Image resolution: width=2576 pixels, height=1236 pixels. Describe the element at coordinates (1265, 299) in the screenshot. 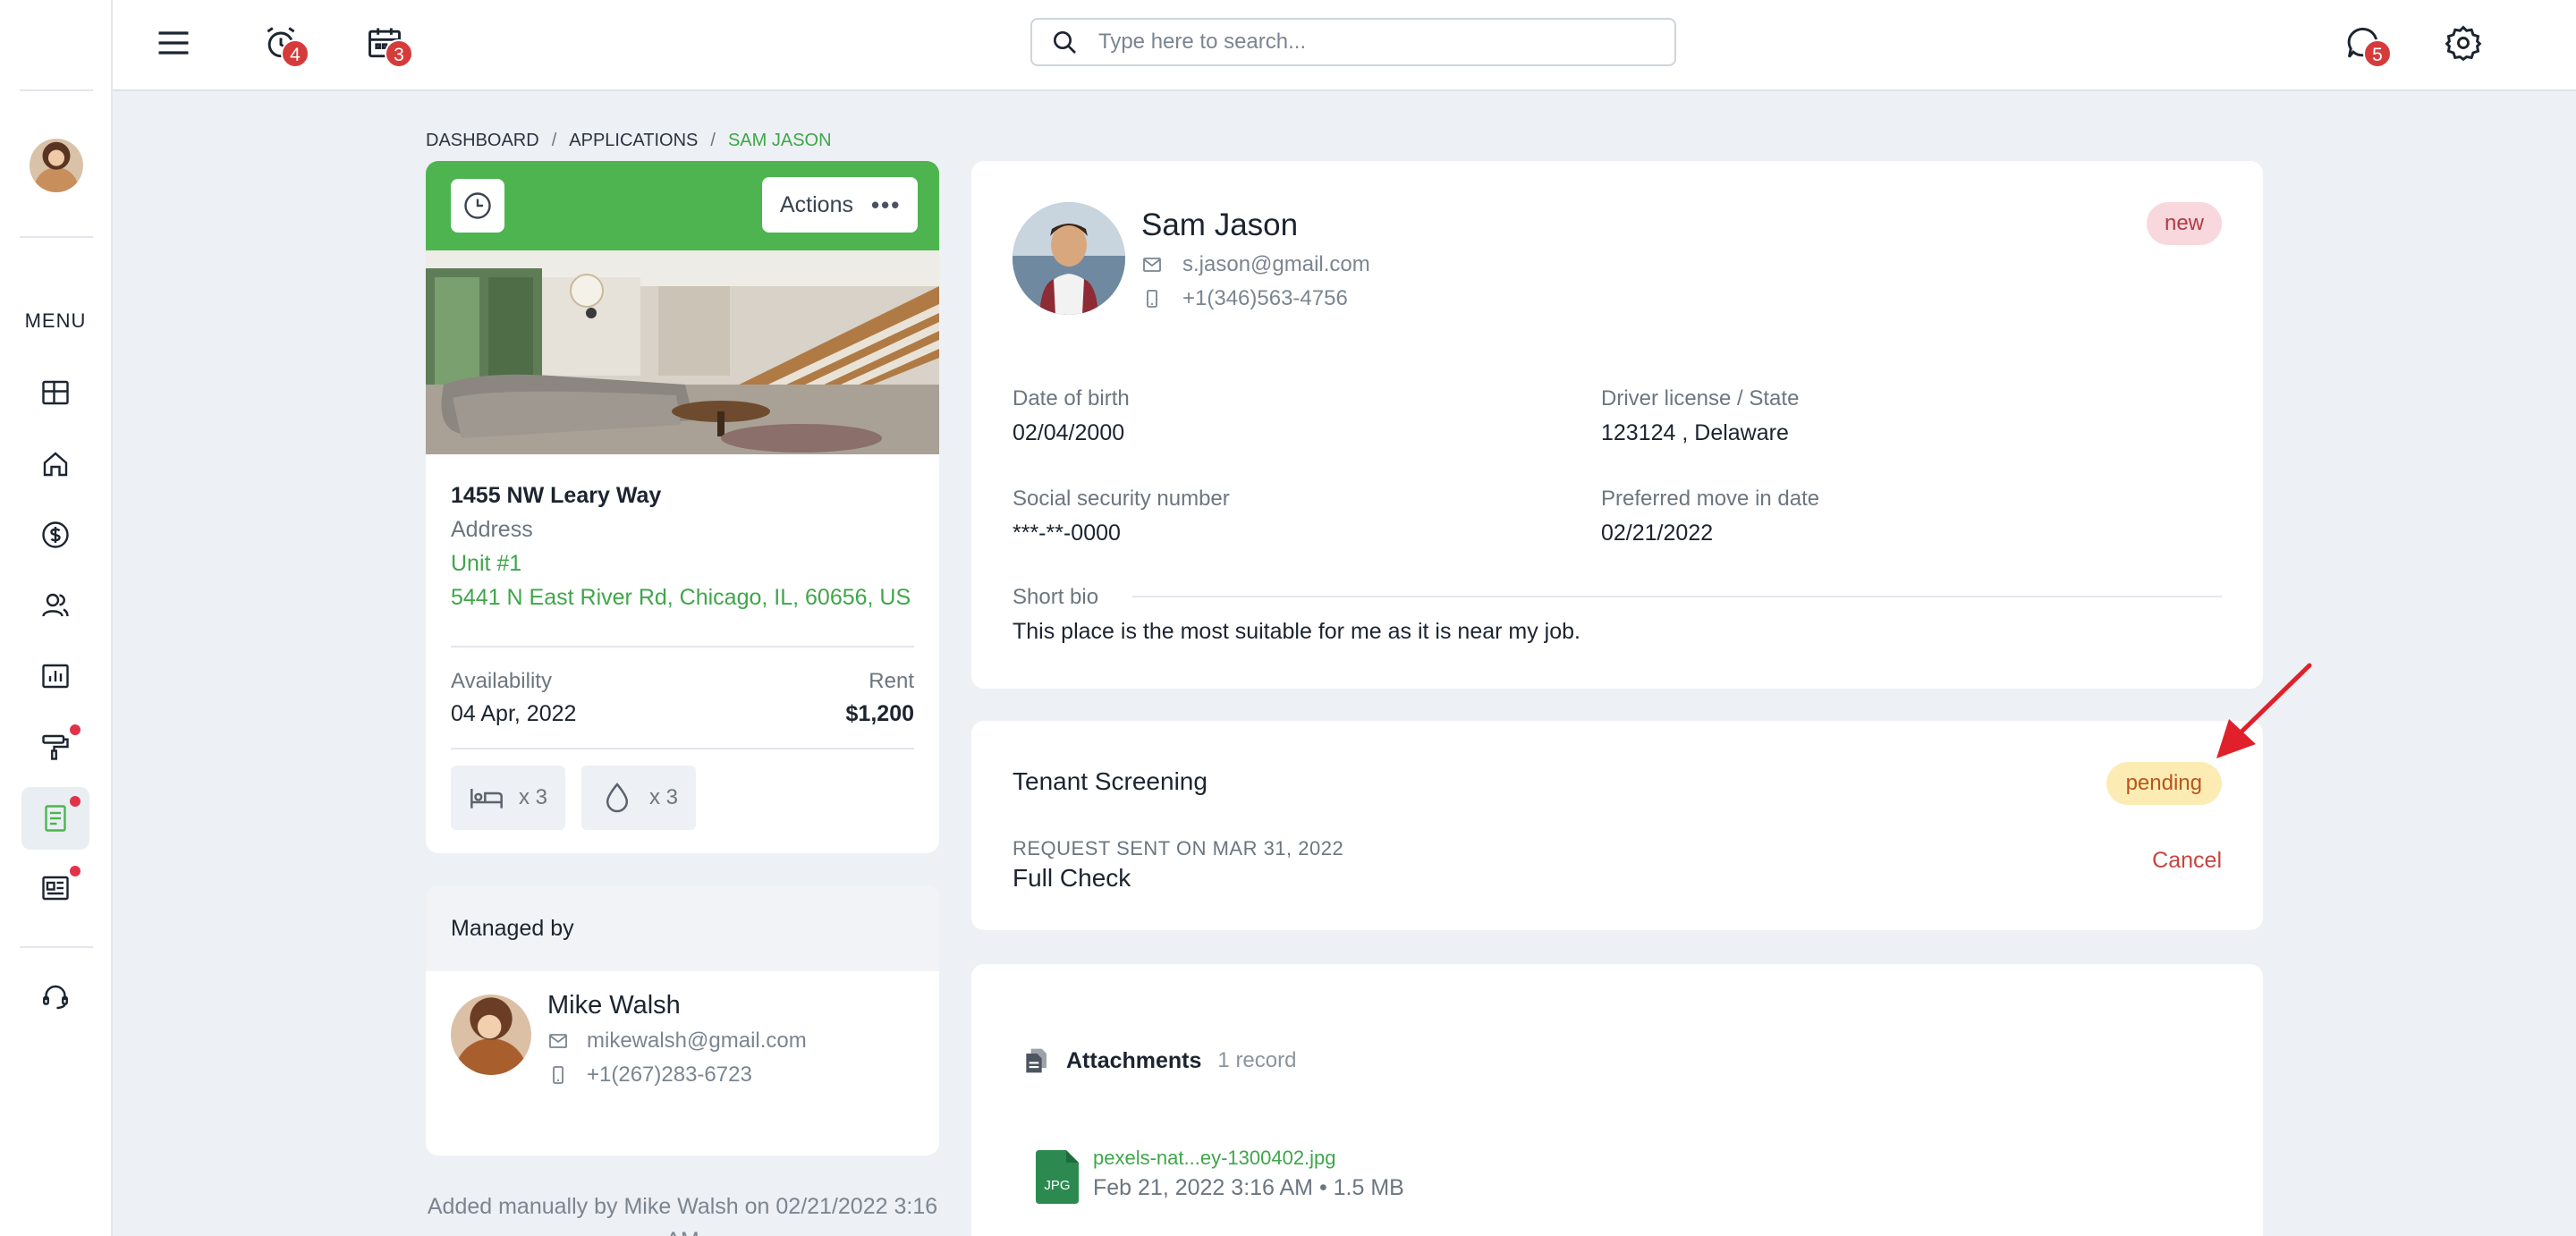

I see `applicant-phone: +1(346)563-4756` at that location.